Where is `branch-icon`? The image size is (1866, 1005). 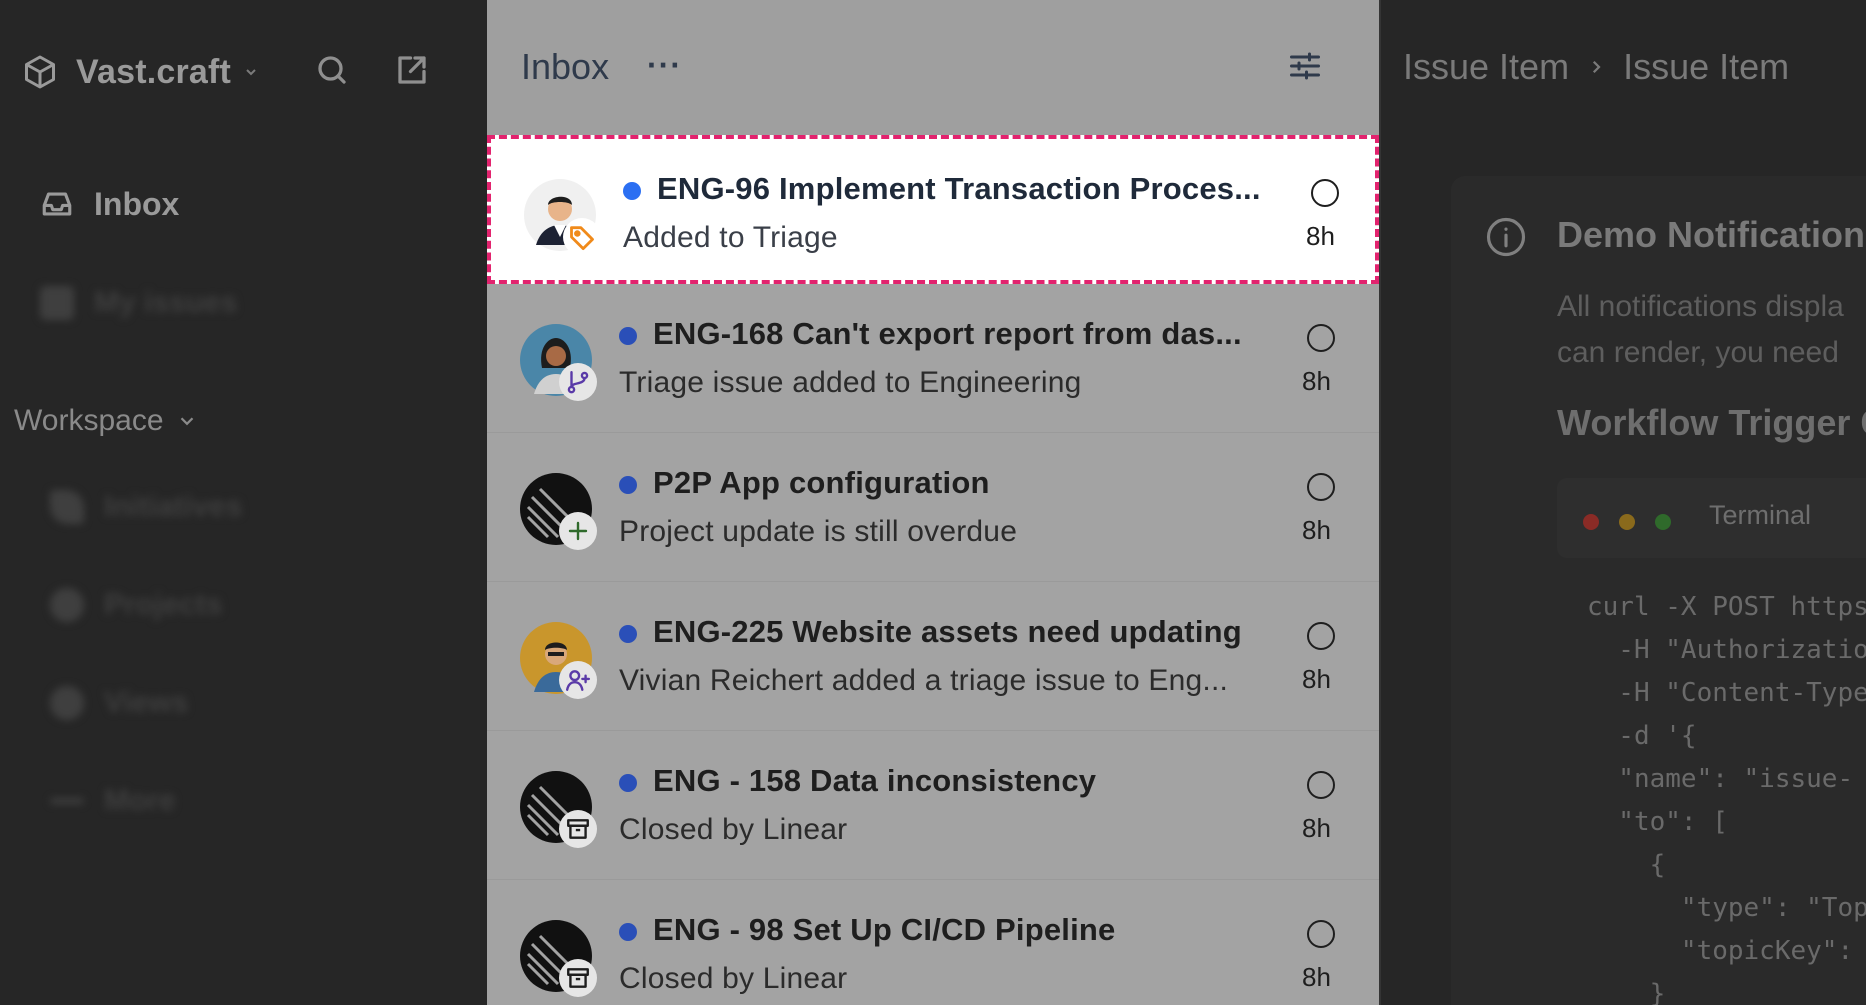
branch-icon is located at coordinates (578, 382).